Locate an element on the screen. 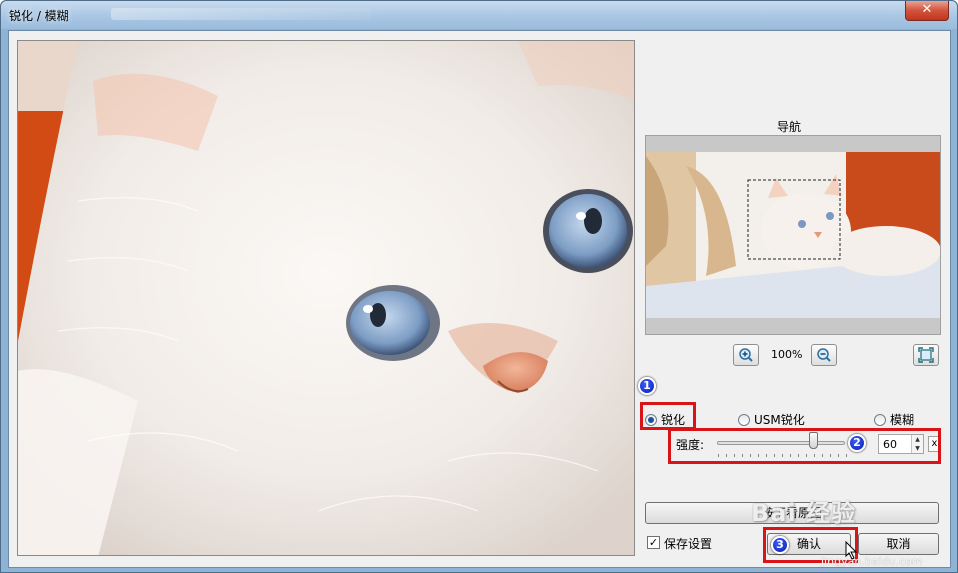 Image resolution: width=958 pixels, height=573 pixels. watermark-logo: Bai 经验 is located at coordinates (804, 513).